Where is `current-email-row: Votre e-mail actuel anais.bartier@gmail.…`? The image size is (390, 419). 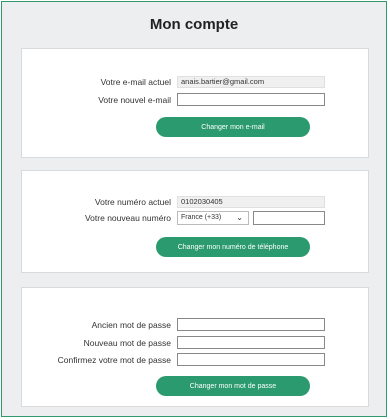
current-email-row: Votre e-mail actuel anais.bartier@gmail.… is located at coordinates (195, 82).